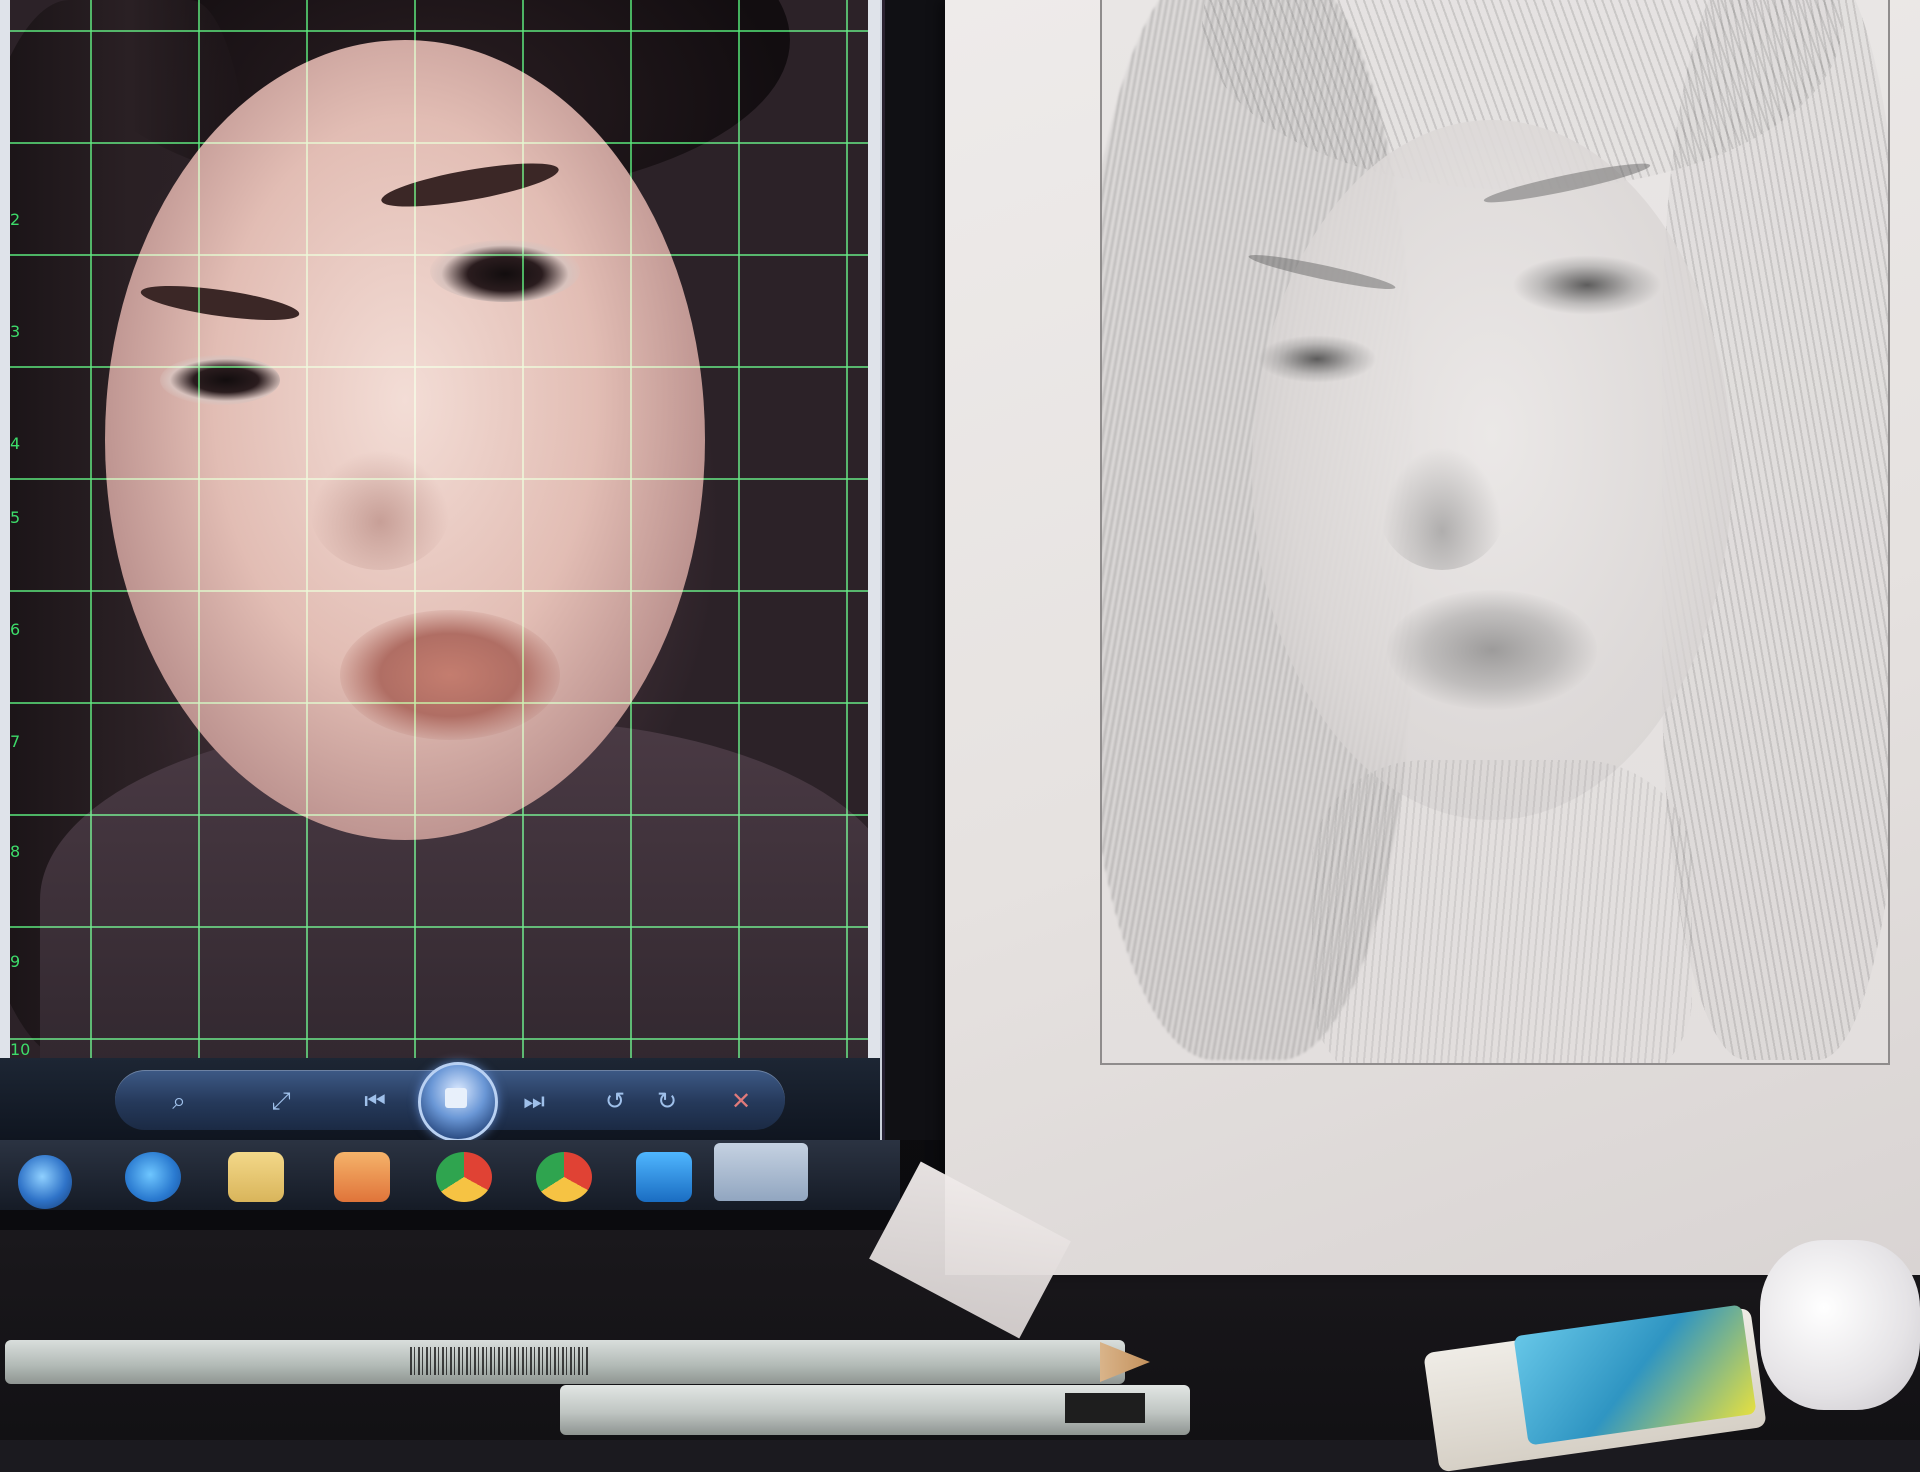 The image size is (1920, 1472). Describe the element at coordinates (615, 1101) in the screenshot. I see `rotate-left-icon: ↺` at that location.